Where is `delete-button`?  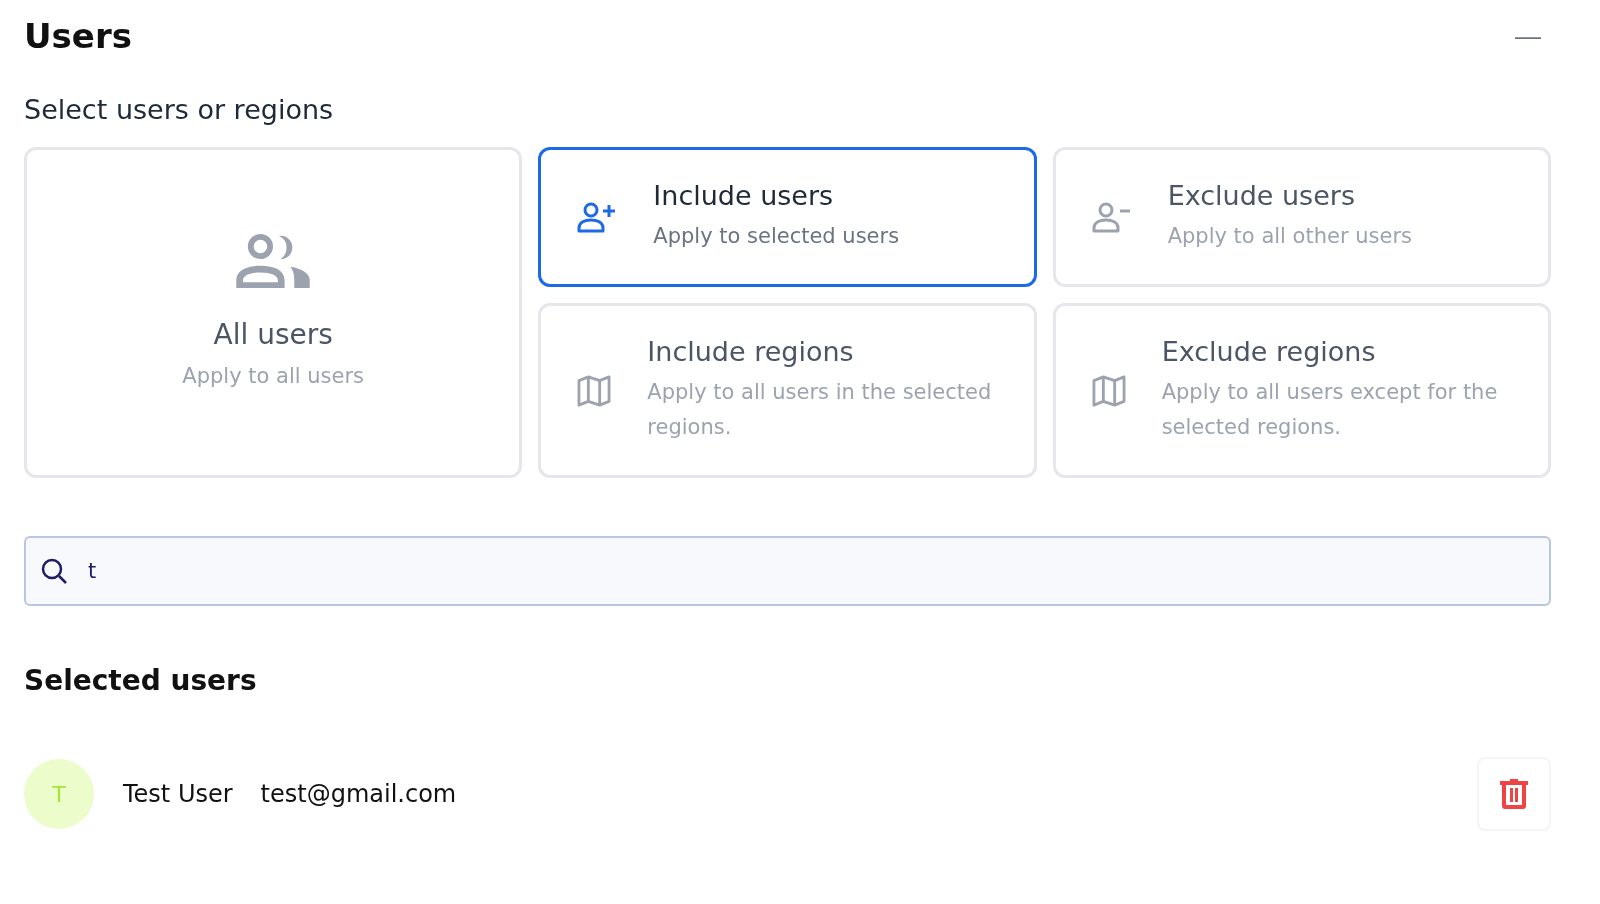 delete-button is located at coordinates (1514, 794).